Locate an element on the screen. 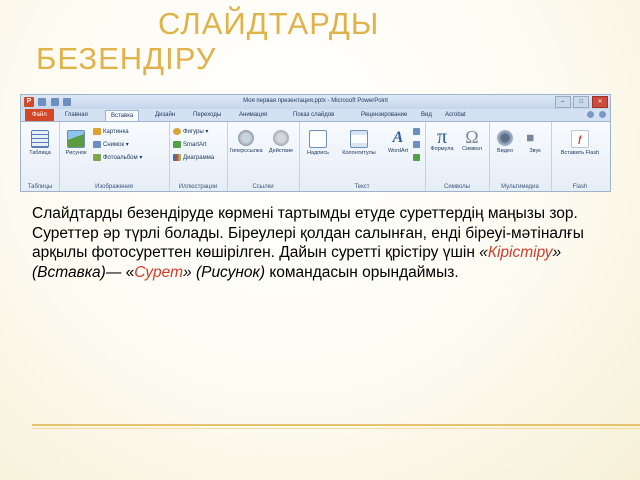  group-multimedia: Видео Звук Мультимедиа is located at coordinates (520, 156).